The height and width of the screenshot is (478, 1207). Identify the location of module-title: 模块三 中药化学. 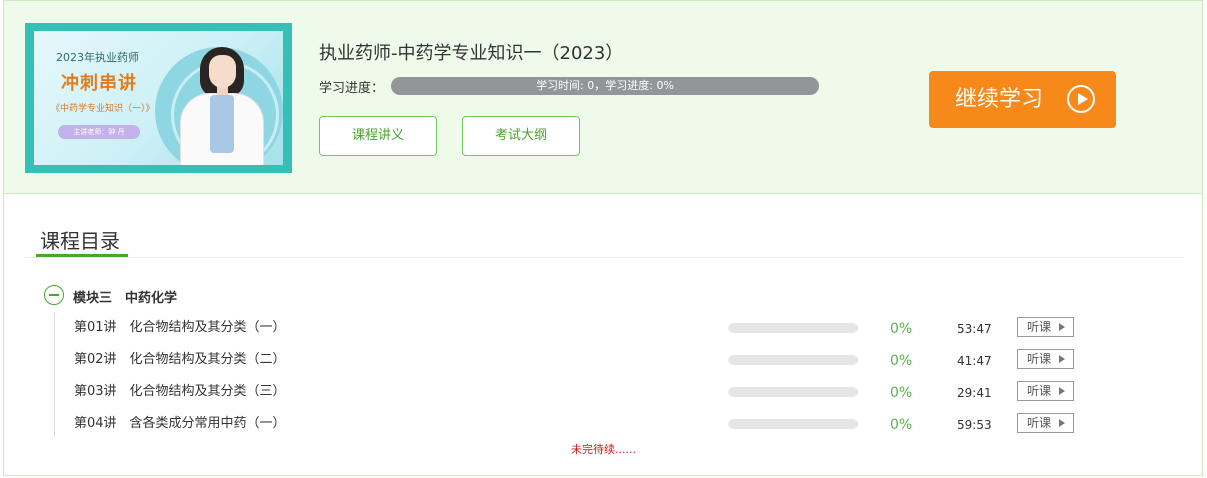
(125, 296).